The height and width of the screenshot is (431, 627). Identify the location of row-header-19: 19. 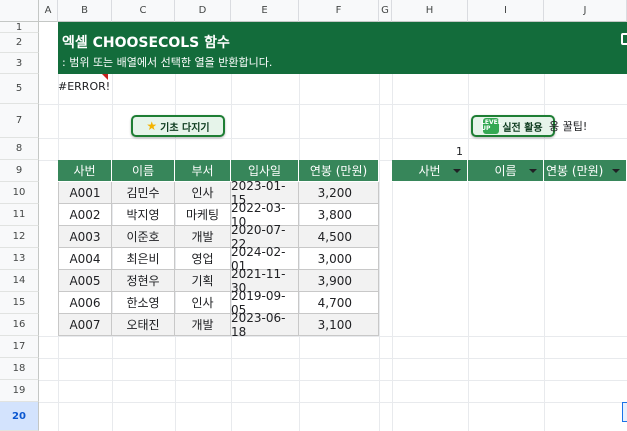
(19, 391).